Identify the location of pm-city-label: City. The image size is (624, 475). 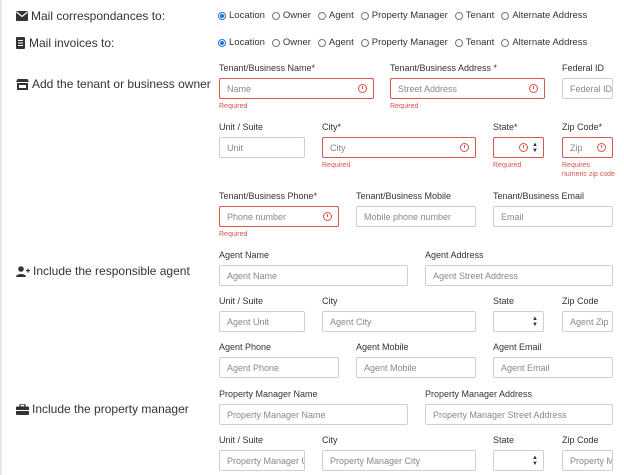
(330, 440).